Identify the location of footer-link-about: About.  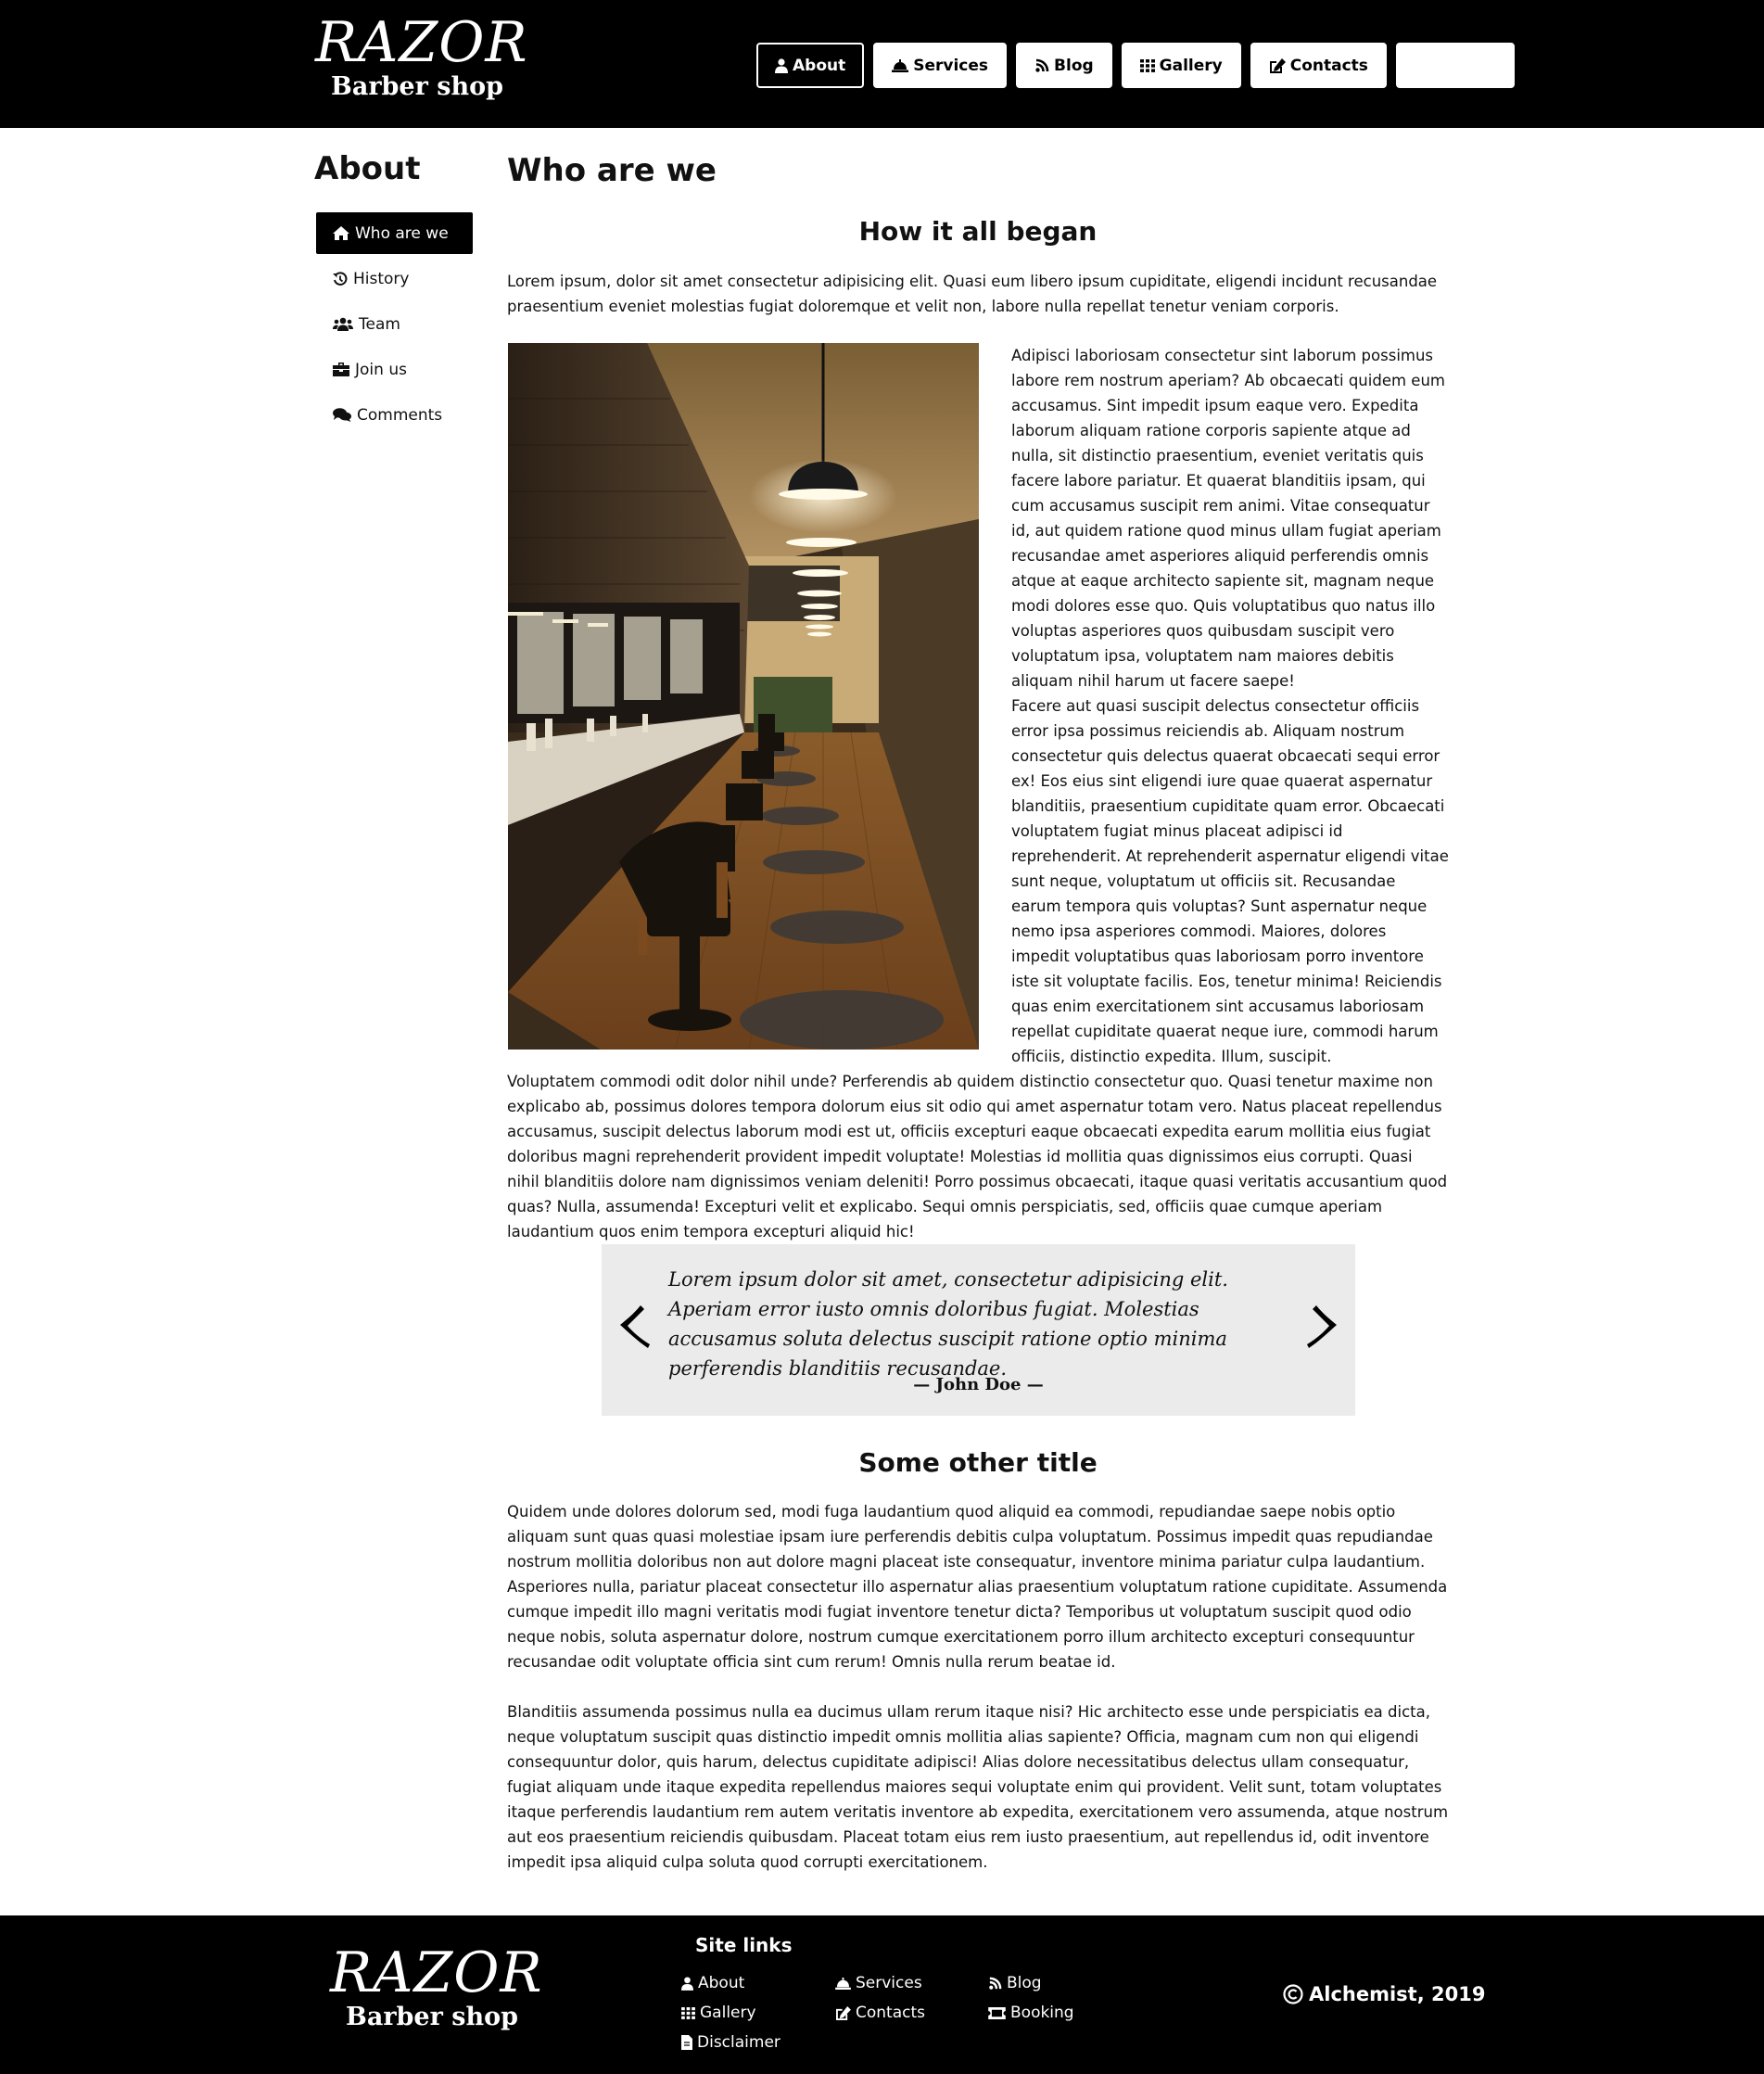
(712, 1983).